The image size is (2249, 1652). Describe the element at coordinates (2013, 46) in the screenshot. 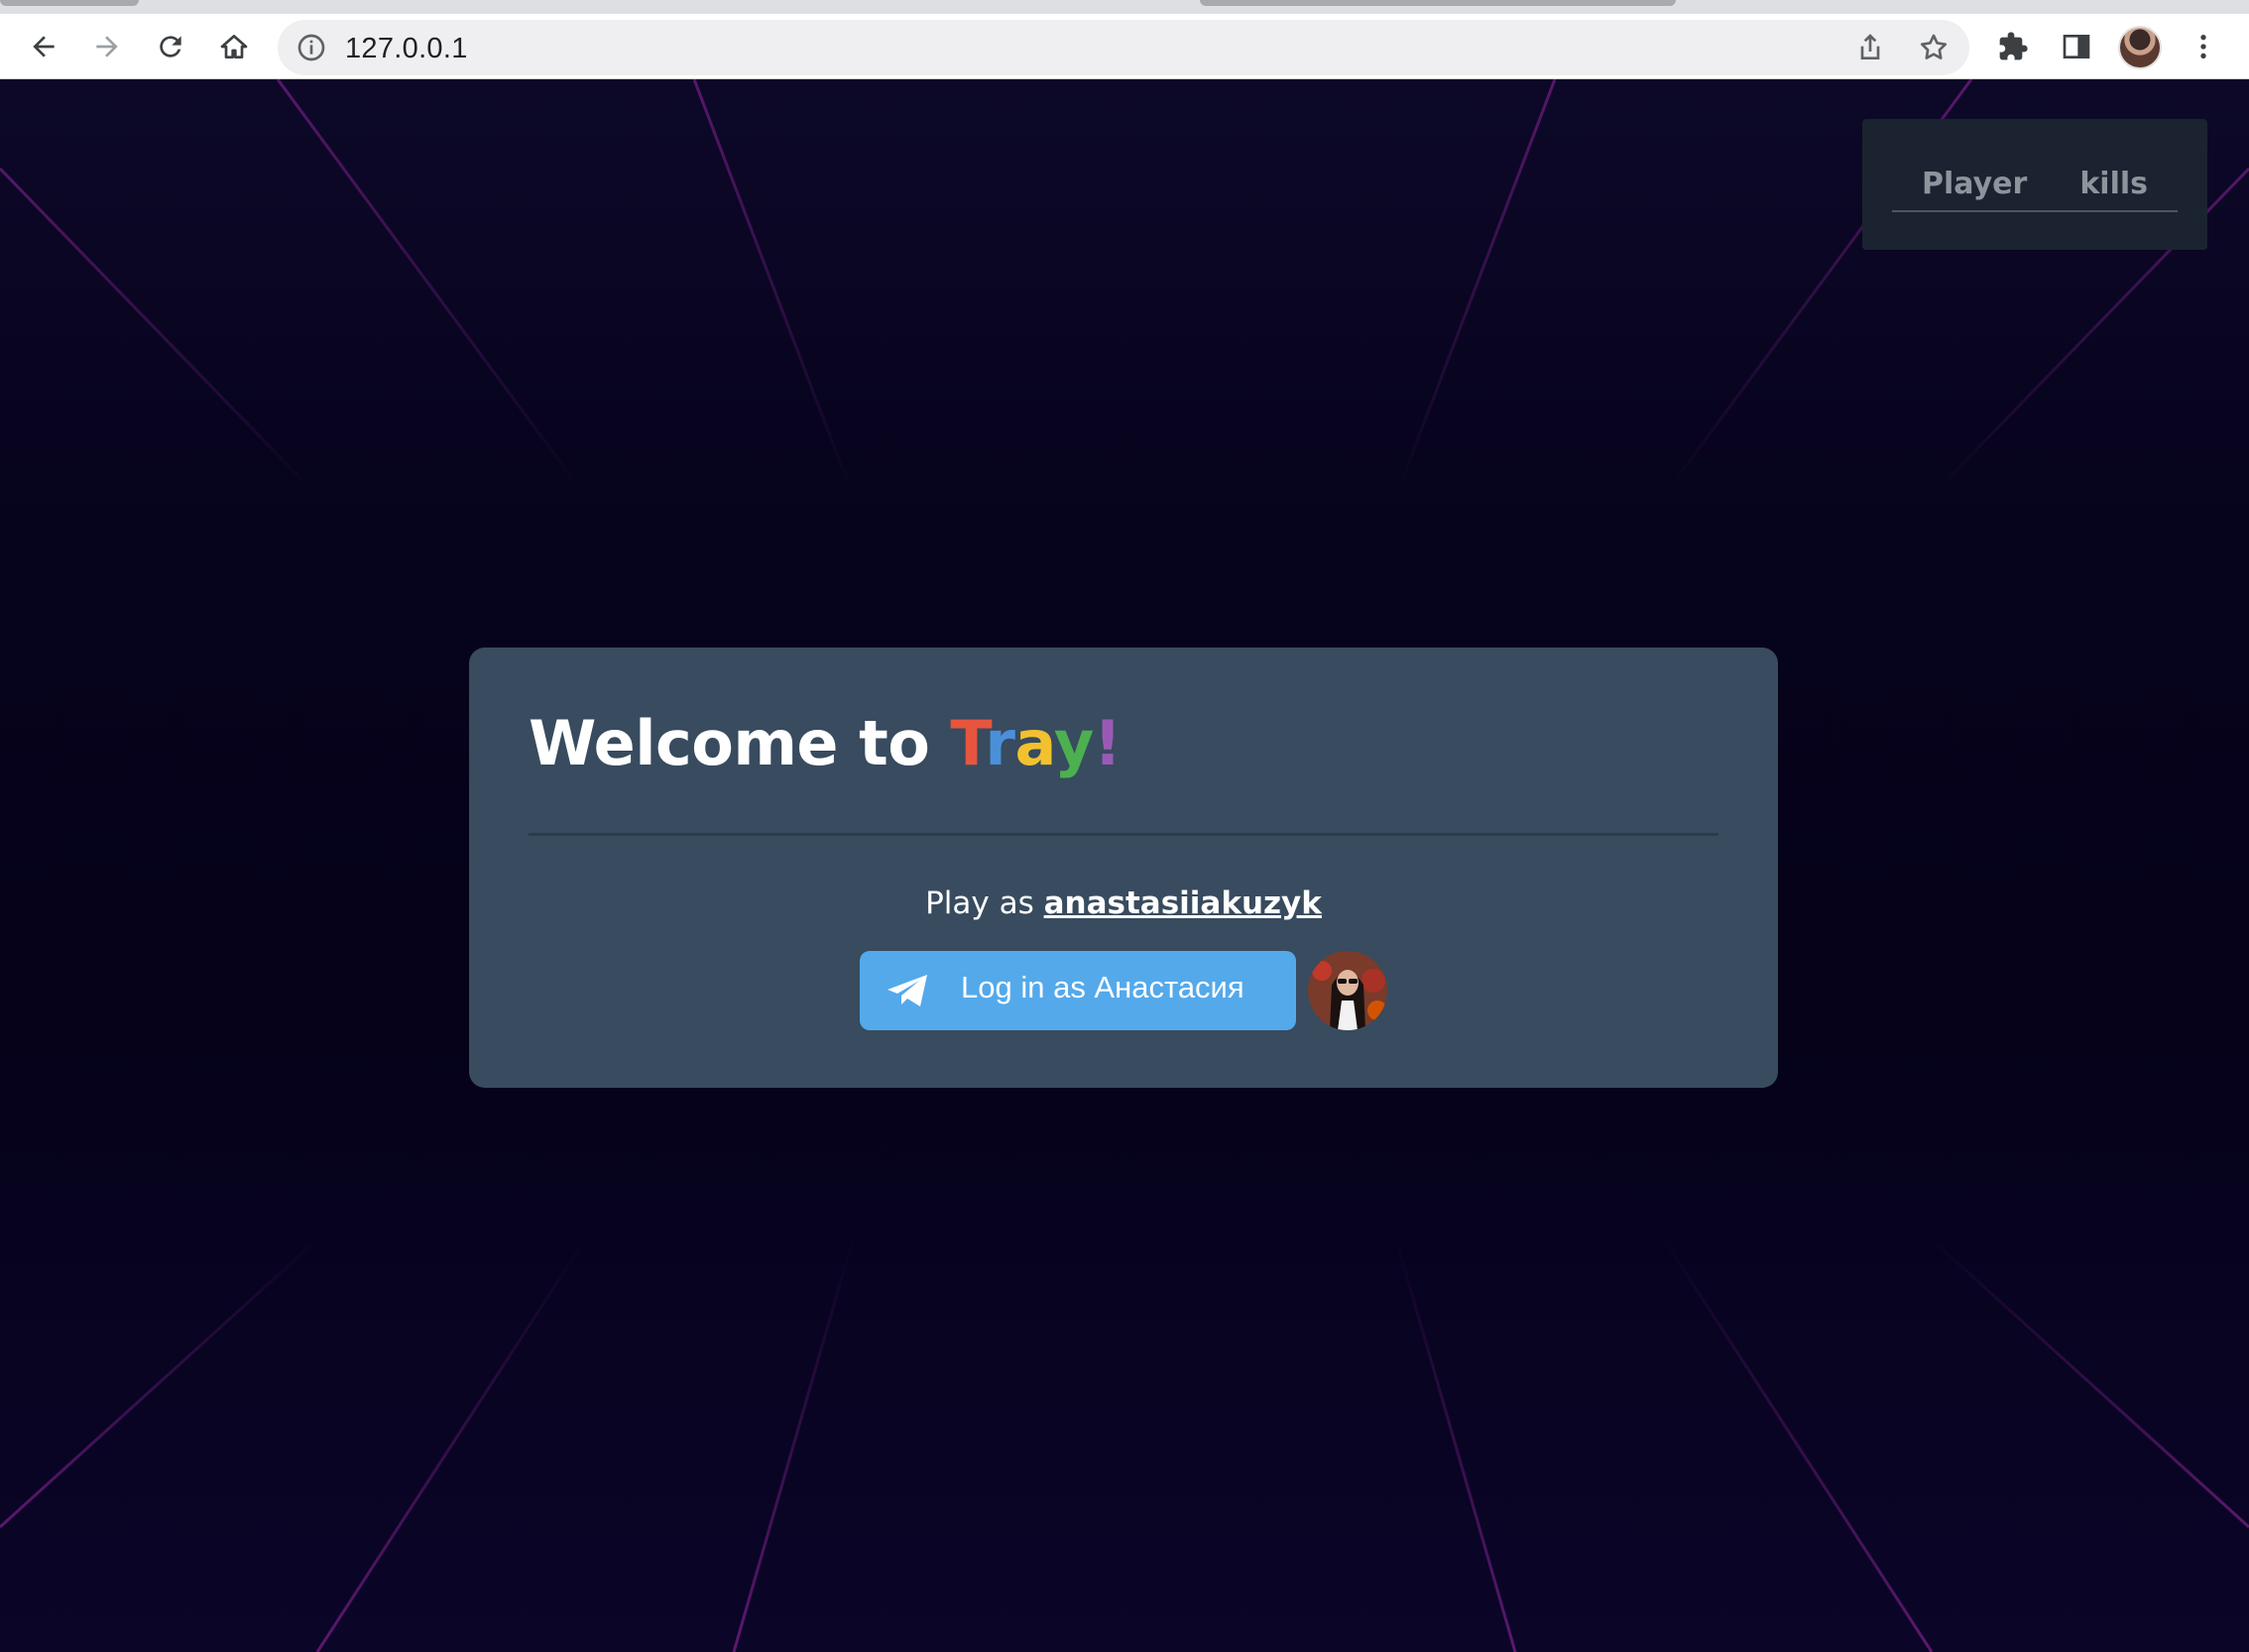

I see `puzzle-icon` at that location.